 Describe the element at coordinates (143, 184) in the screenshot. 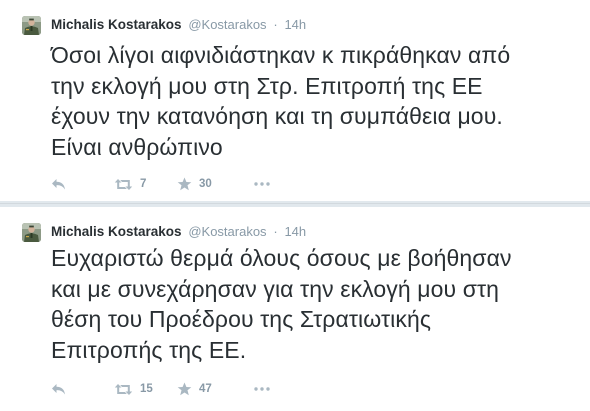

I see `retweet-count: 7` at that location.